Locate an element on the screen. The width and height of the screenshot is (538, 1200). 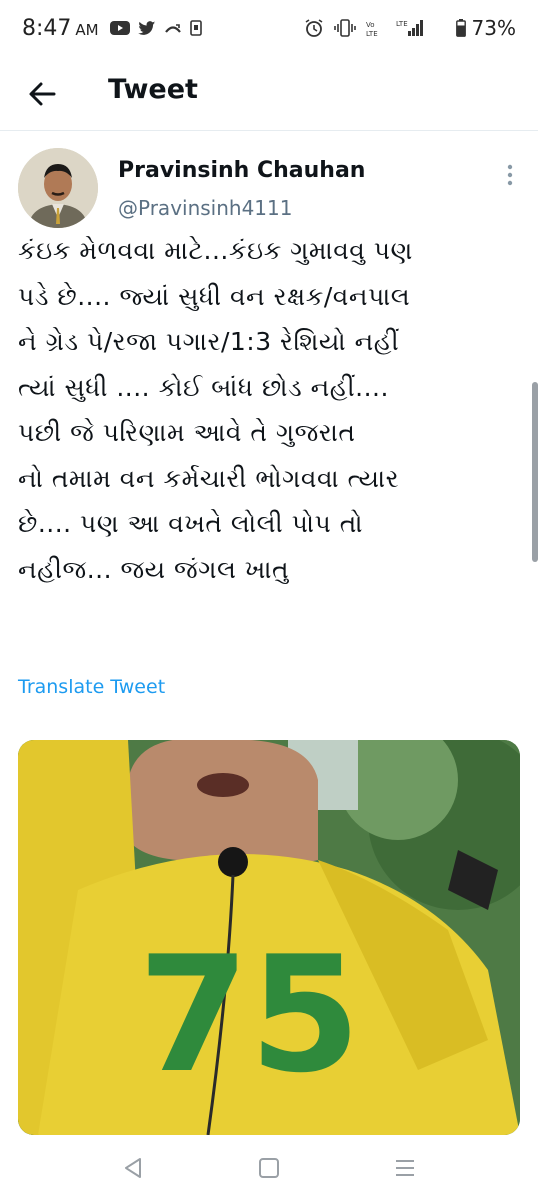
status-time: 8:47 AM is located at coordinates (60, 28).